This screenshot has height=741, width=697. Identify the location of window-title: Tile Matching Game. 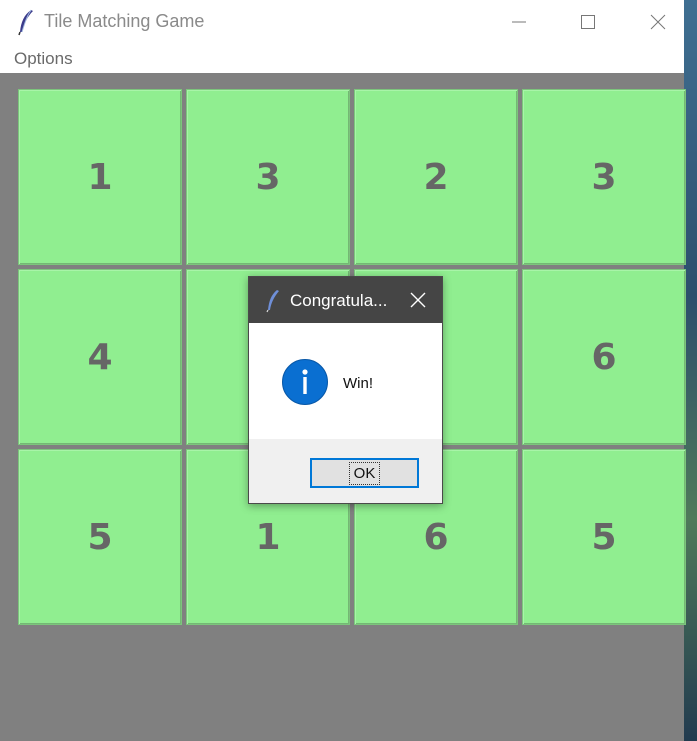
(124, 21).